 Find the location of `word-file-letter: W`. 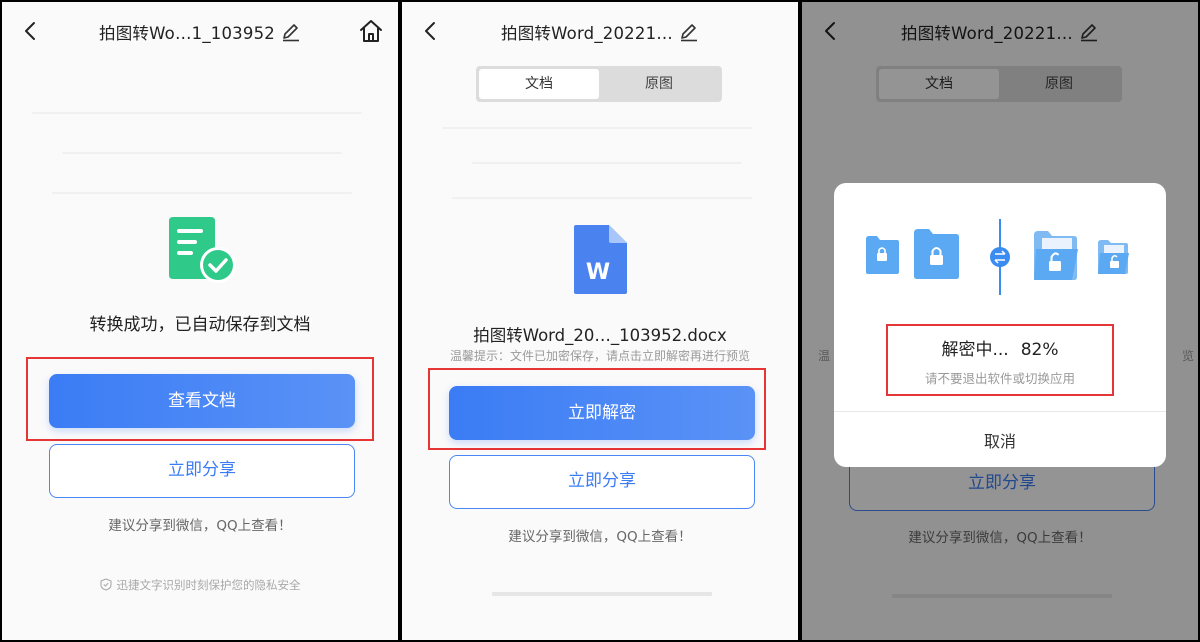

word-file-letter: W is located at coordinates (598, 272).